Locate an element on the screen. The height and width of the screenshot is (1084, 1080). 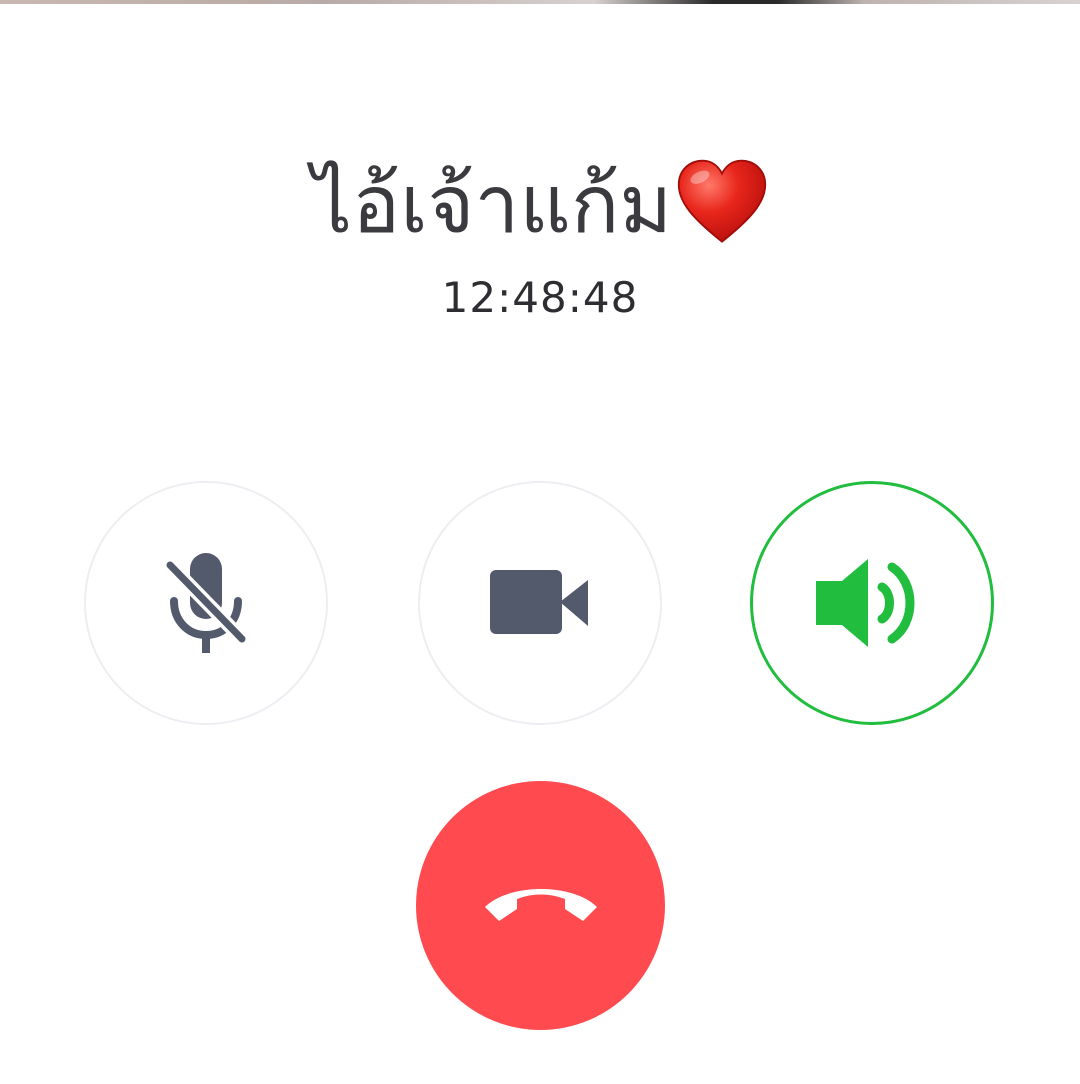
background-preview-strip is located at coordinates (540, 2).